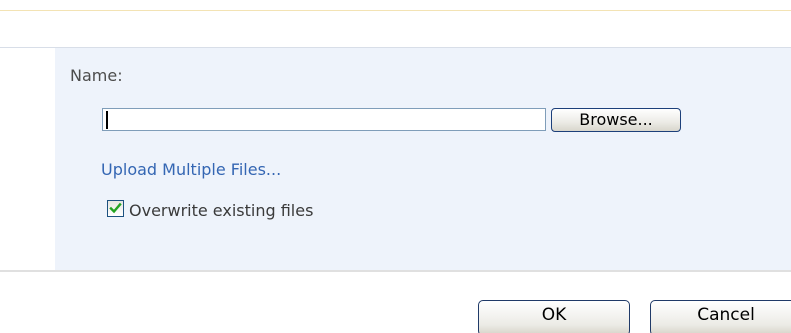 Image resolution: width=791 pixels, height=333 pixels. Describe the element at coordinates (554, 316) in the screenshot. I see `ok-button: OK` at that location.